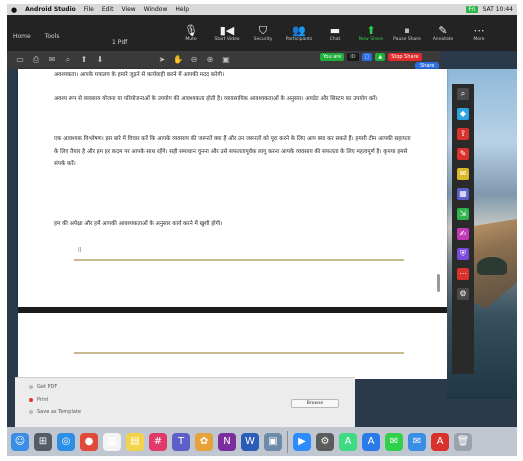 The width and height of the screenshot is (523, 461). Describe the element at coordinates (68, 60) in the screenshot. I see `search-doc-icon: ⌕` at that location.